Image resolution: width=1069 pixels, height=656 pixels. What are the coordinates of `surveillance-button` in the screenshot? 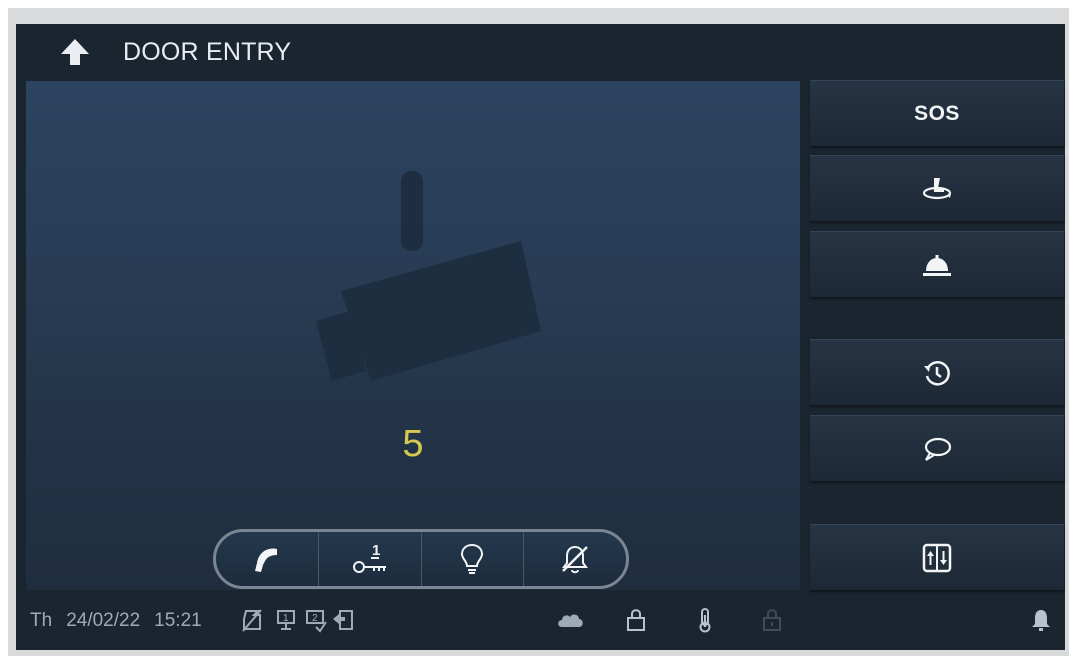 It's located at (937, 188).